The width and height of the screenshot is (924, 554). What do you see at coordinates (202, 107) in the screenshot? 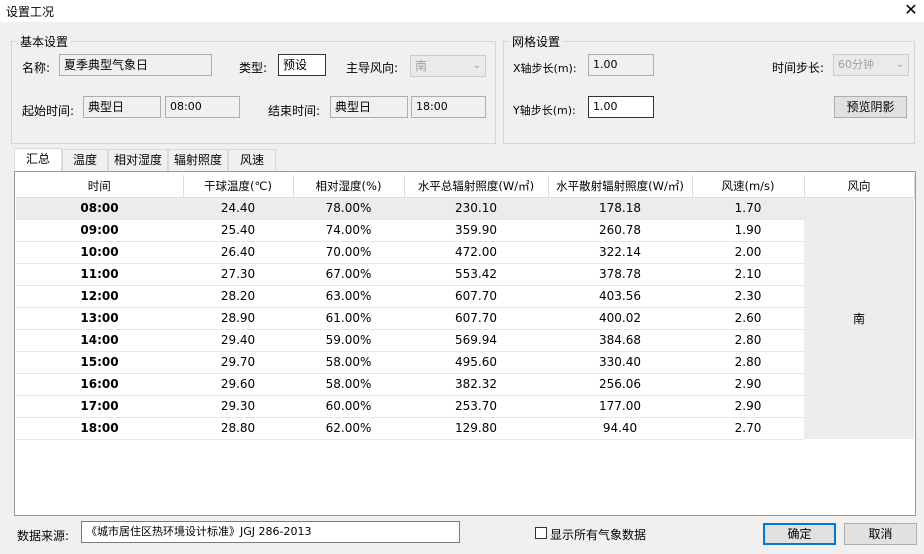
I see `start-time-field: 08:00` at bounding box center [202, 107].